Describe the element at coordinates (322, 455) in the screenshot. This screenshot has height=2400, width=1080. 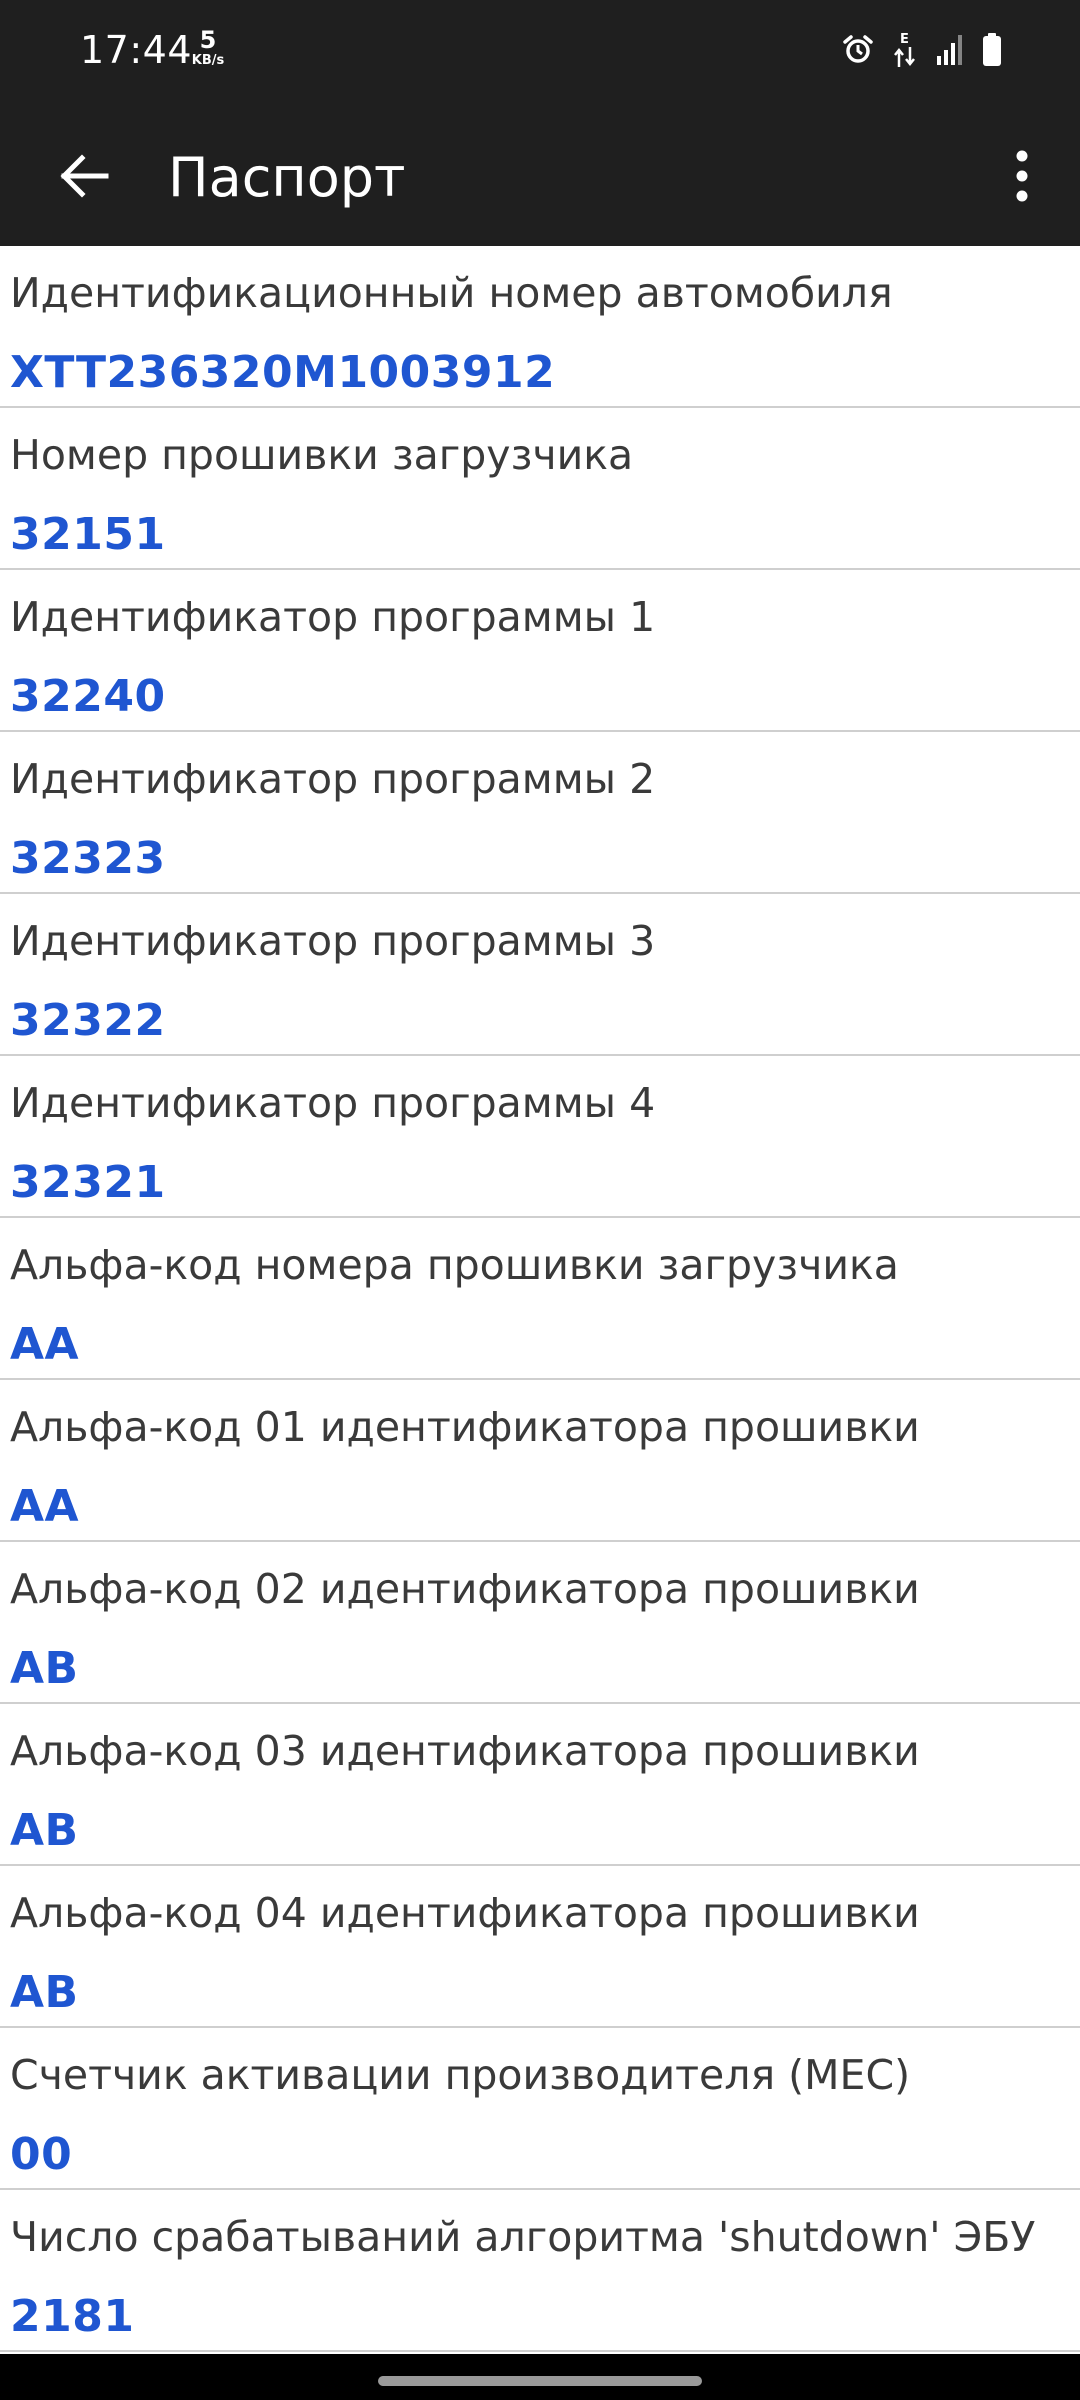
I see `item-label: Номер прошивки загрузчика` at that location.